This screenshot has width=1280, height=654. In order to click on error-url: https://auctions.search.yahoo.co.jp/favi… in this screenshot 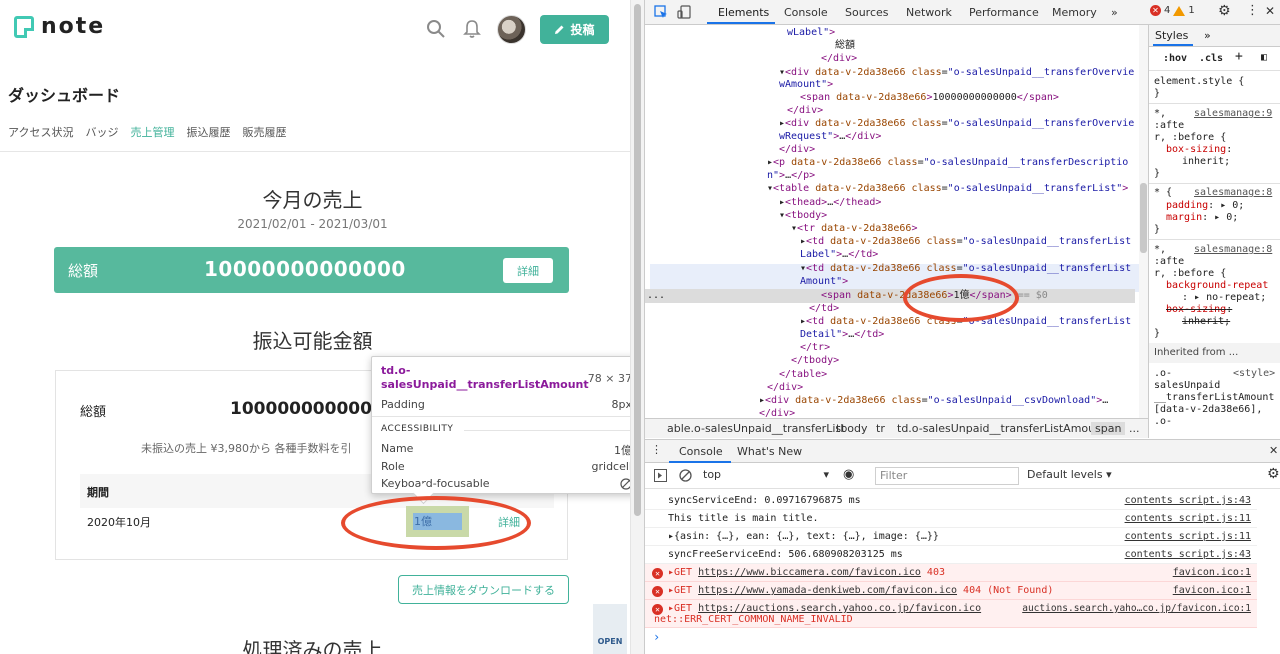, I will do `click(839, 608)`.